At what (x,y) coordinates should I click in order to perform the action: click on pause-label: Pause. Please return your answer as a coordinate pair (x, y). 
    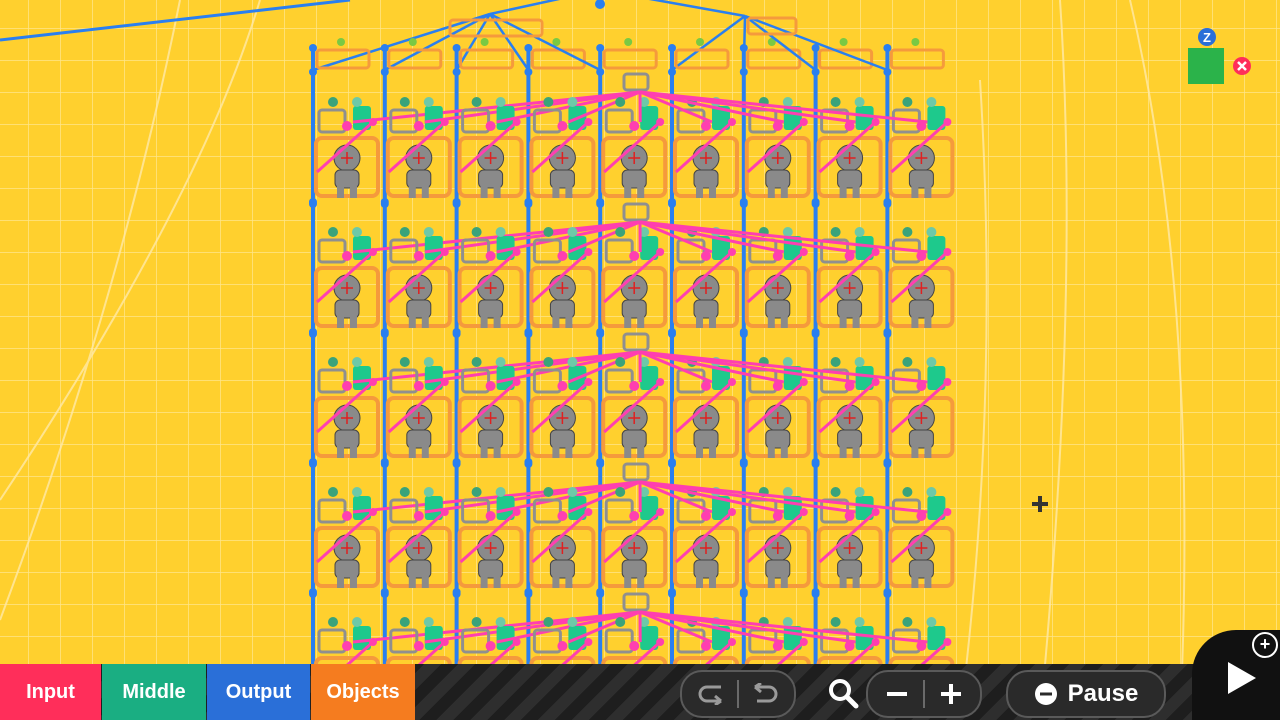
    Looking at the image, I should click on (1103, 693).